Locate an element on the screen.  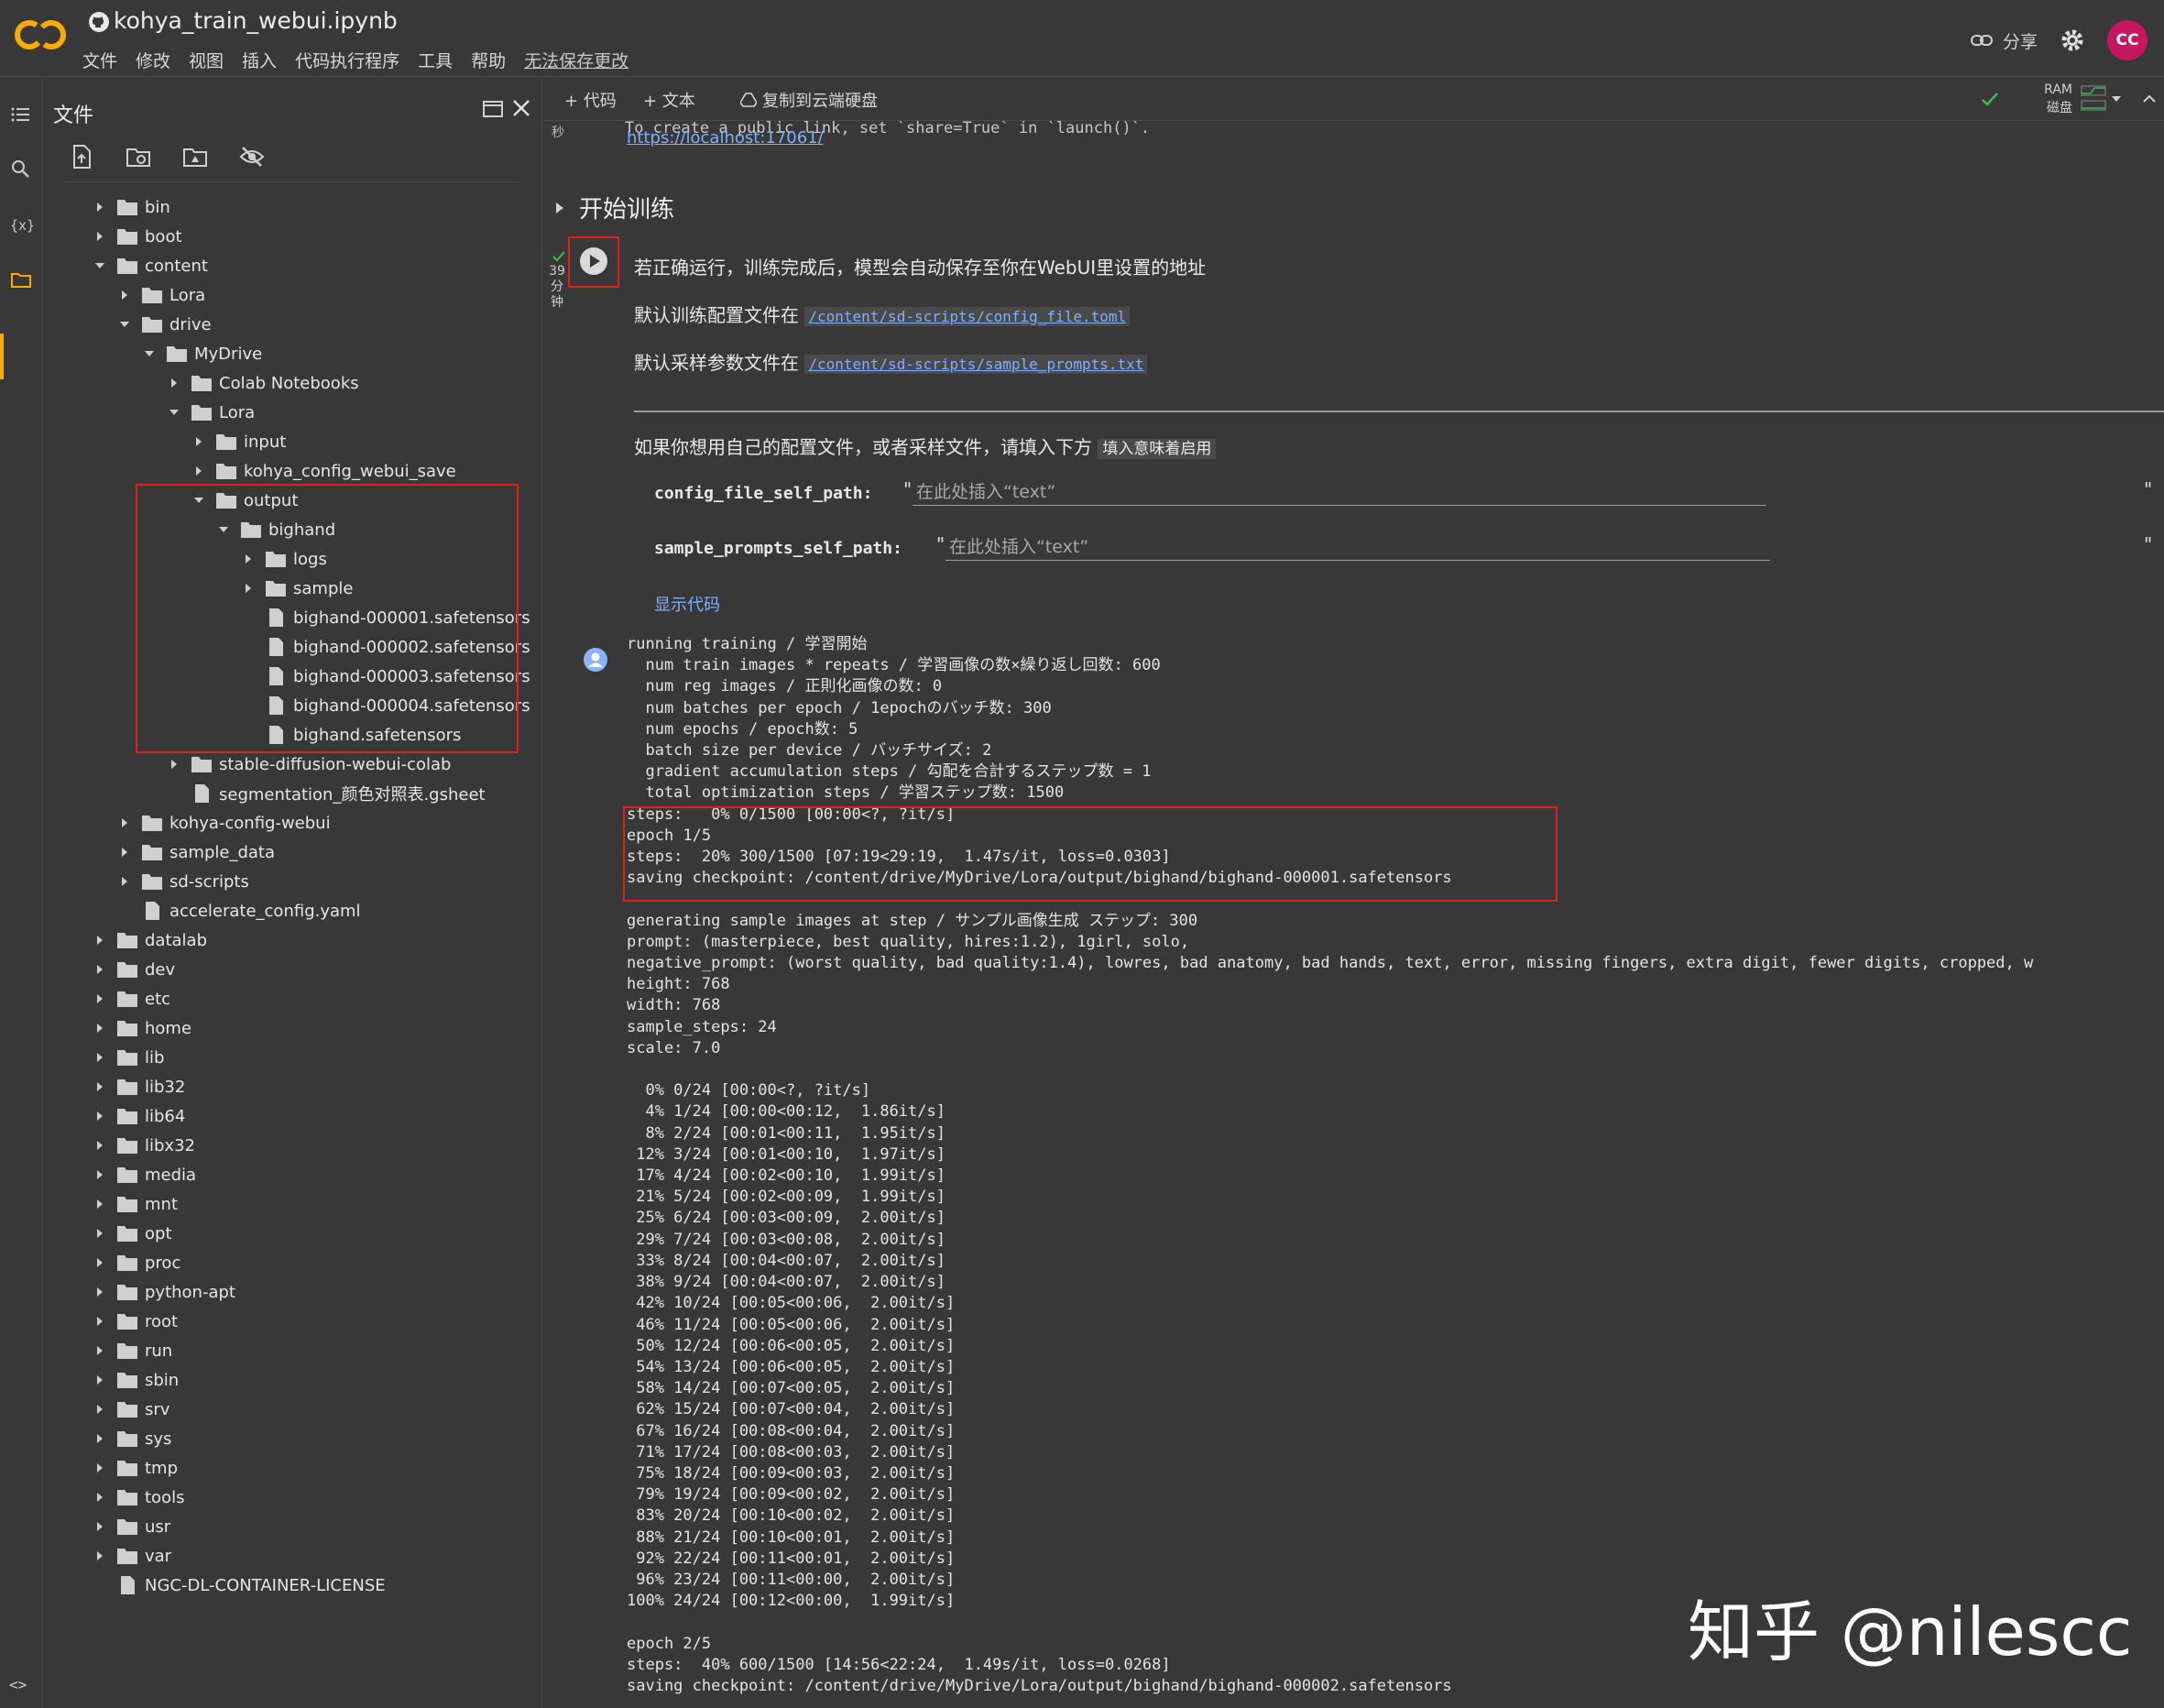
folder-row: lib is located at coordinates (292, 1057).